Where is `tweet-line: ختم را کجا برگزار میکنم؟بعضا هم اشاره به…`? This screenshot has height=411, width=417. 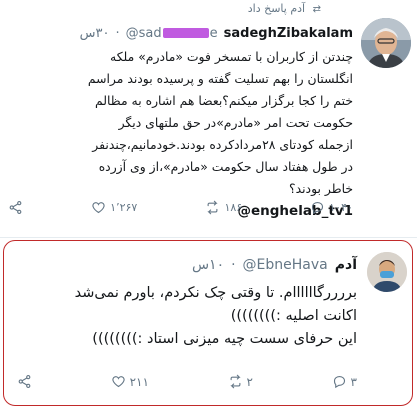
tweet-line: ختم را کجا برگزار میکنم؟بعضا هم اشاره به… is located at coordinates (224, 100).